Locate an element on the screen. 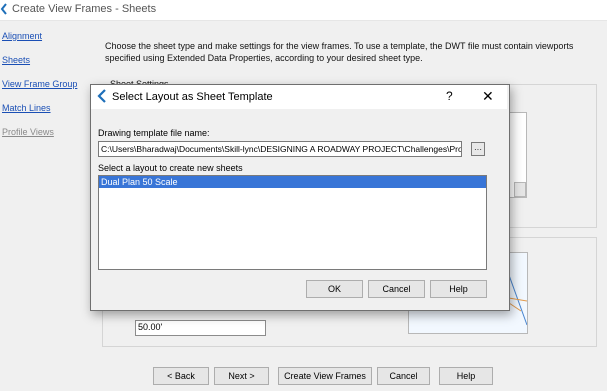 The height and width of the screenshot is (391, 607). browse-button: ··· is located at coordinates (478, 149).